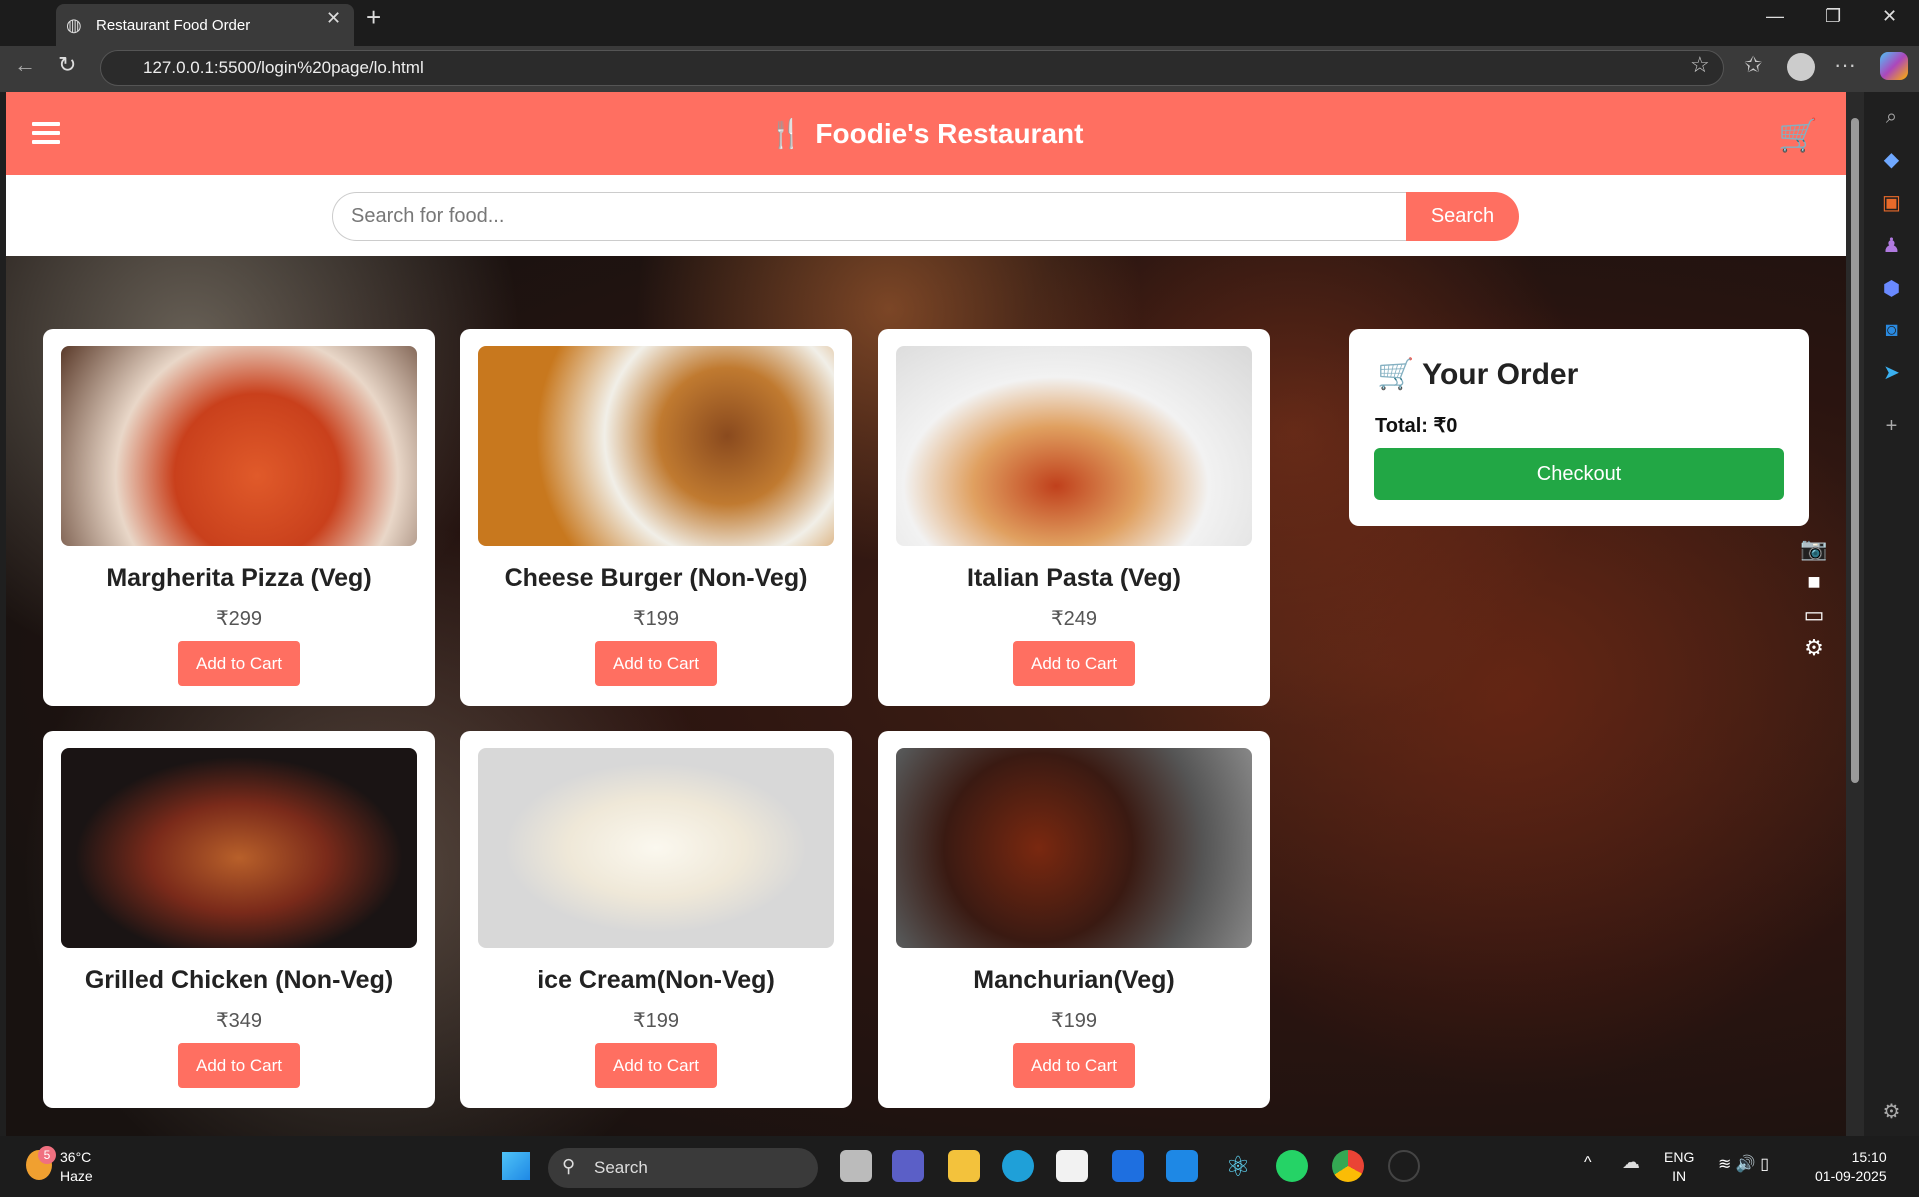 Image resolution: width=1919 pixels, height=1197 pixels. What do you see at coordinates (76, 1167) in the screenshot?
I see `weather-widget: 36°C Haze` at bounding box center [76, 1167].